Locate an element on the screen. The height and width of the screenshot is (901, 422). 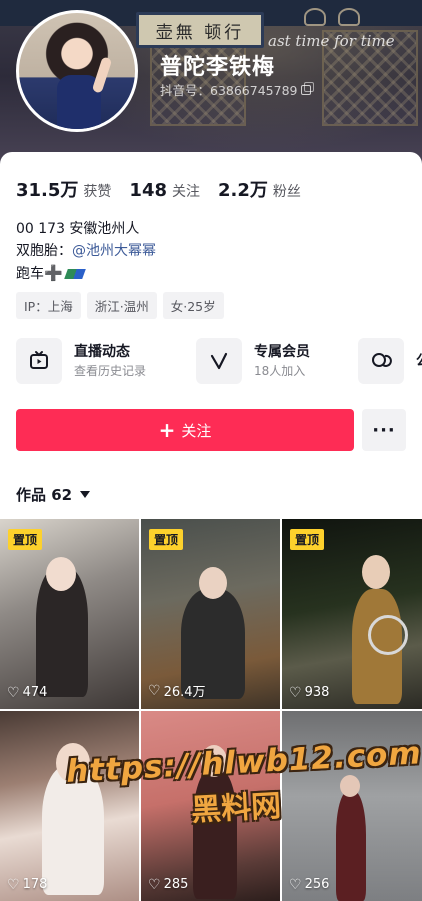
feature-title: 专属会员 is located at coordinates (282, 352).